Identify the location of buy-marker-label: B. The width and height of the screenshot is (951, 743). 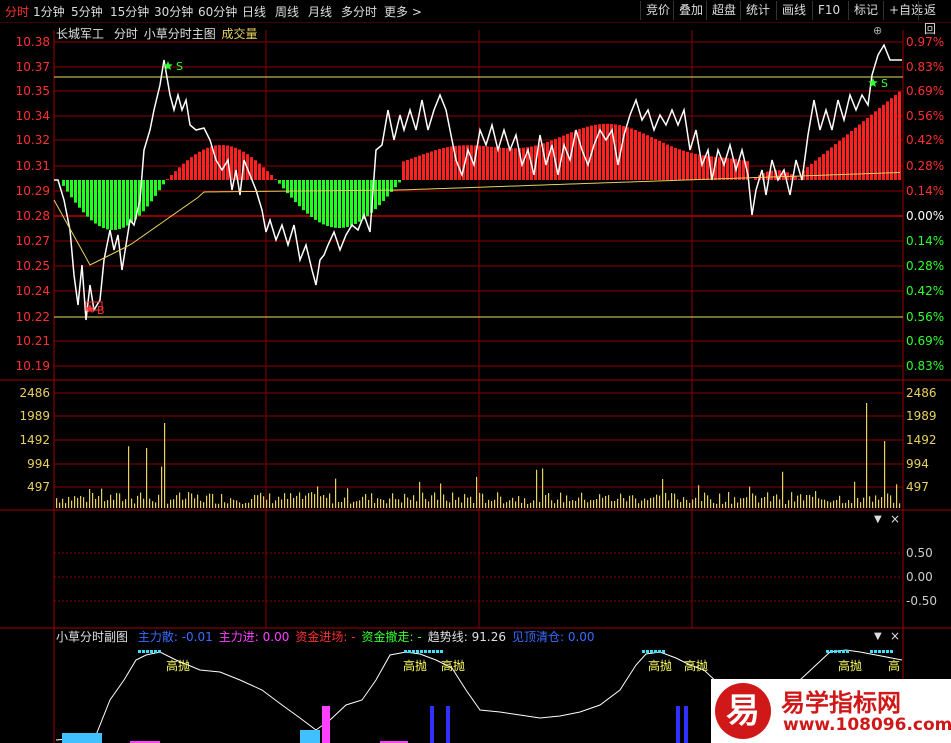
(101, 310).